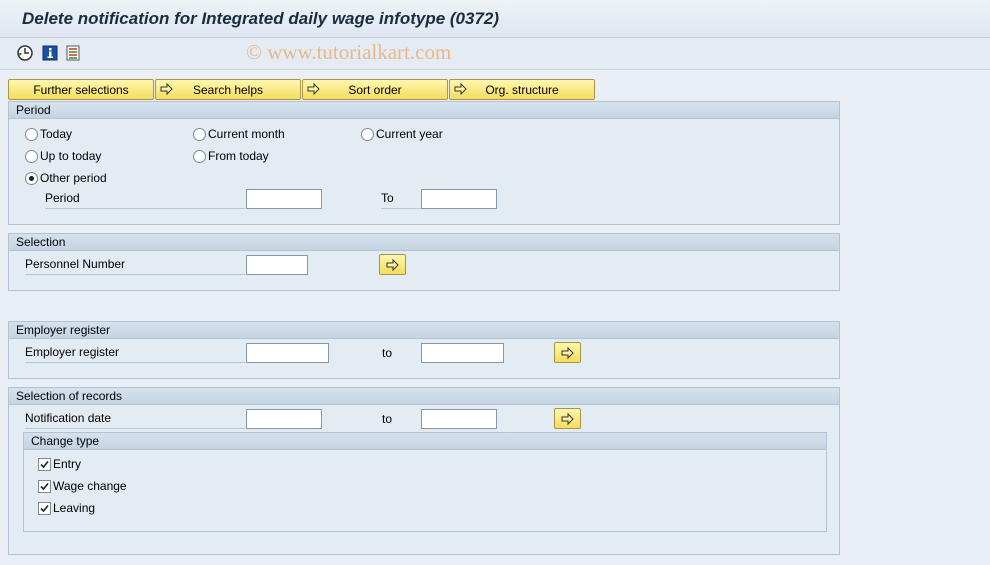 This screenshot has width=990, height=565. I want to click on employer-register-group: Employer register Employer register to, so click(424, 350).